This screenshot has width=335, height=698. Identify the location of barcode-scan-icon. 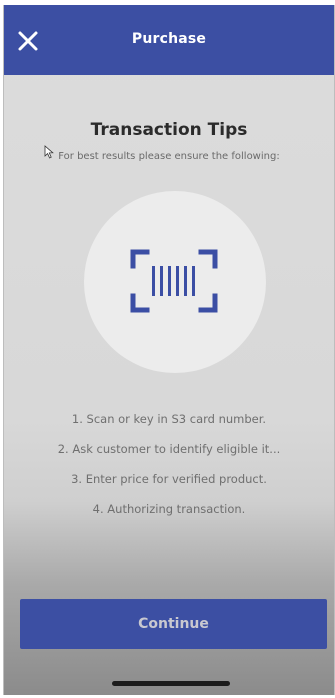
(174, 281).